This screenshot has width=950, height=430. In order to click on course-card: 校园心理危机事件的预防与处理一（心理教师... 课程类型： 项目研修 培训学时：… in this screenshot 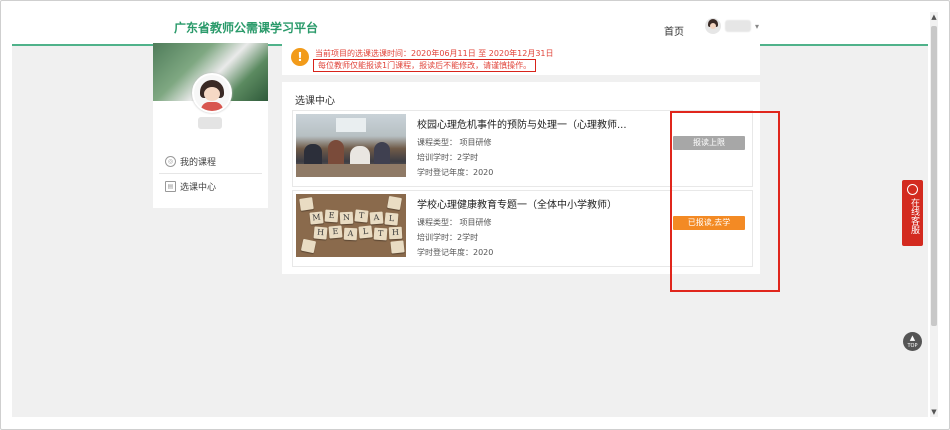, I will do `click(522, 148)`.